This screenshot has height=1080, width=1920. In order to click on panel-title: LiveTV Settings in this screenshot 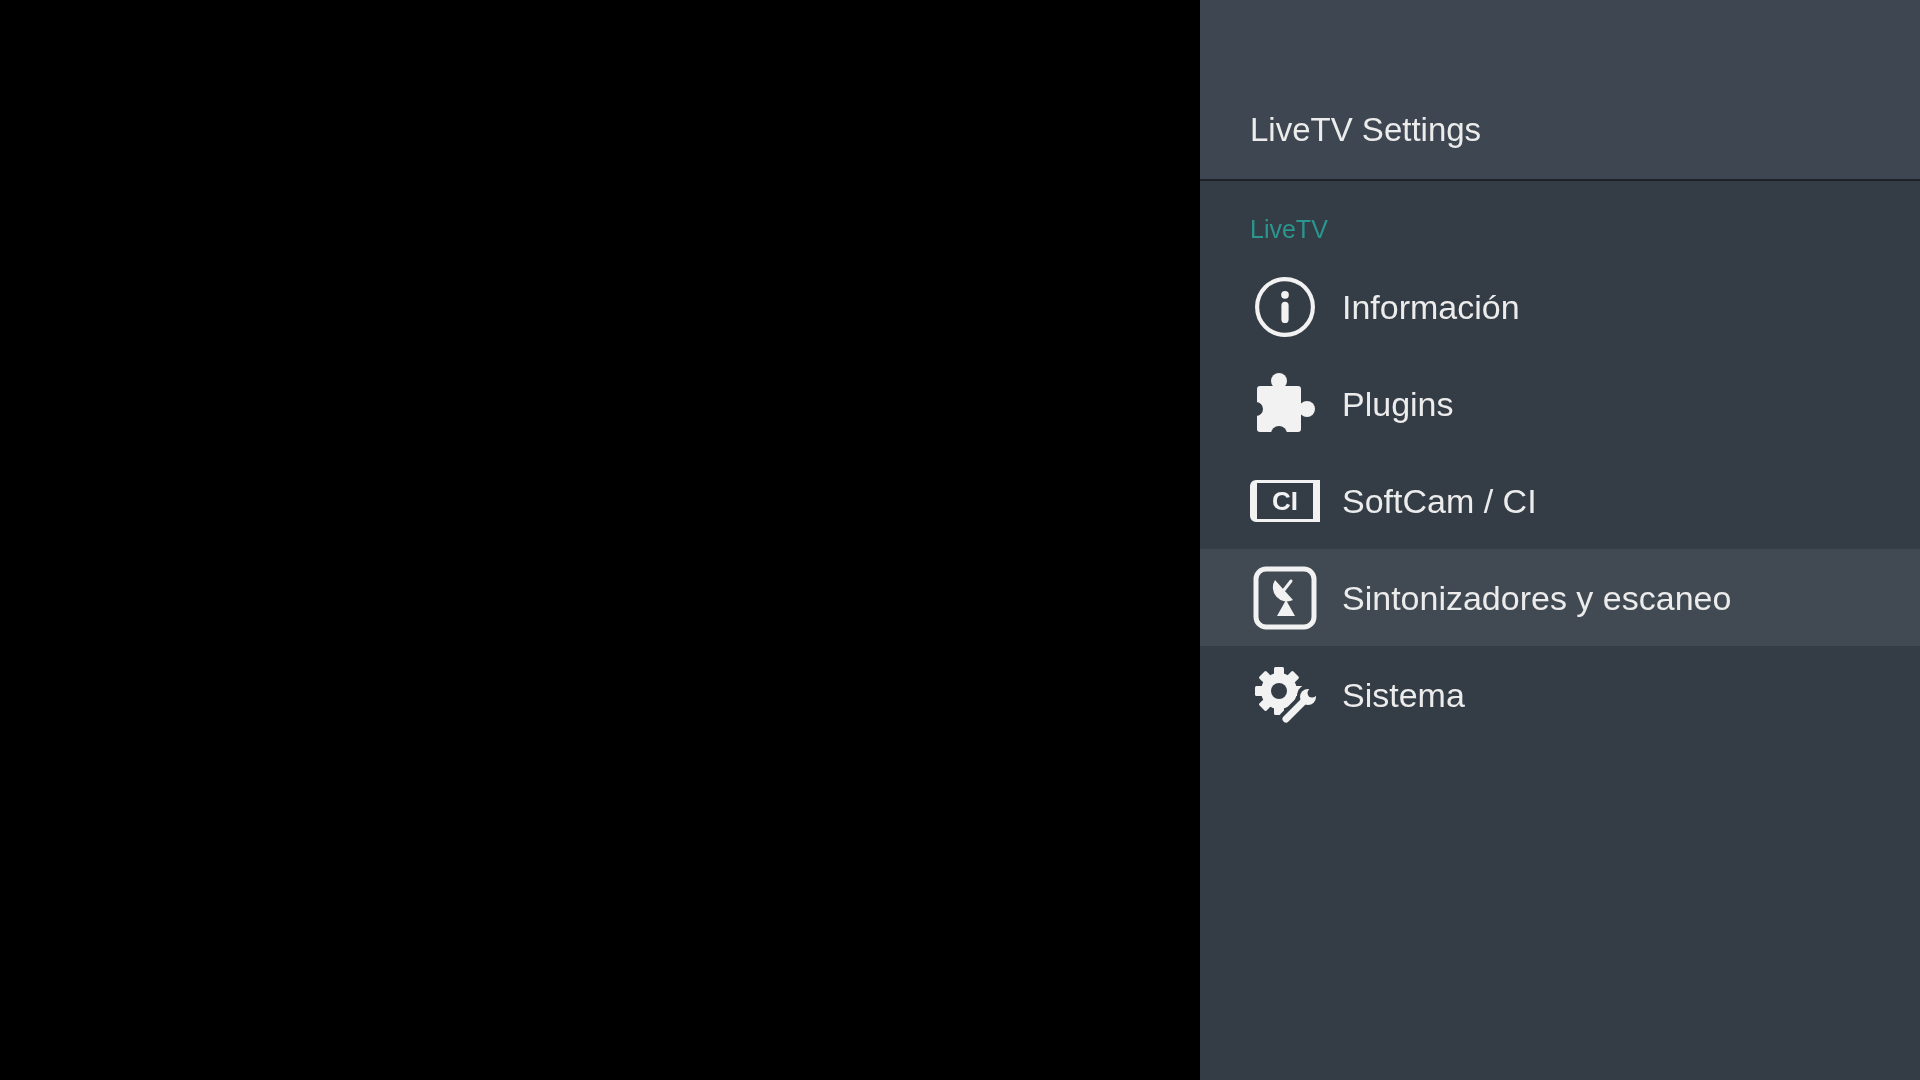, I will do `click(1366, 130)`.